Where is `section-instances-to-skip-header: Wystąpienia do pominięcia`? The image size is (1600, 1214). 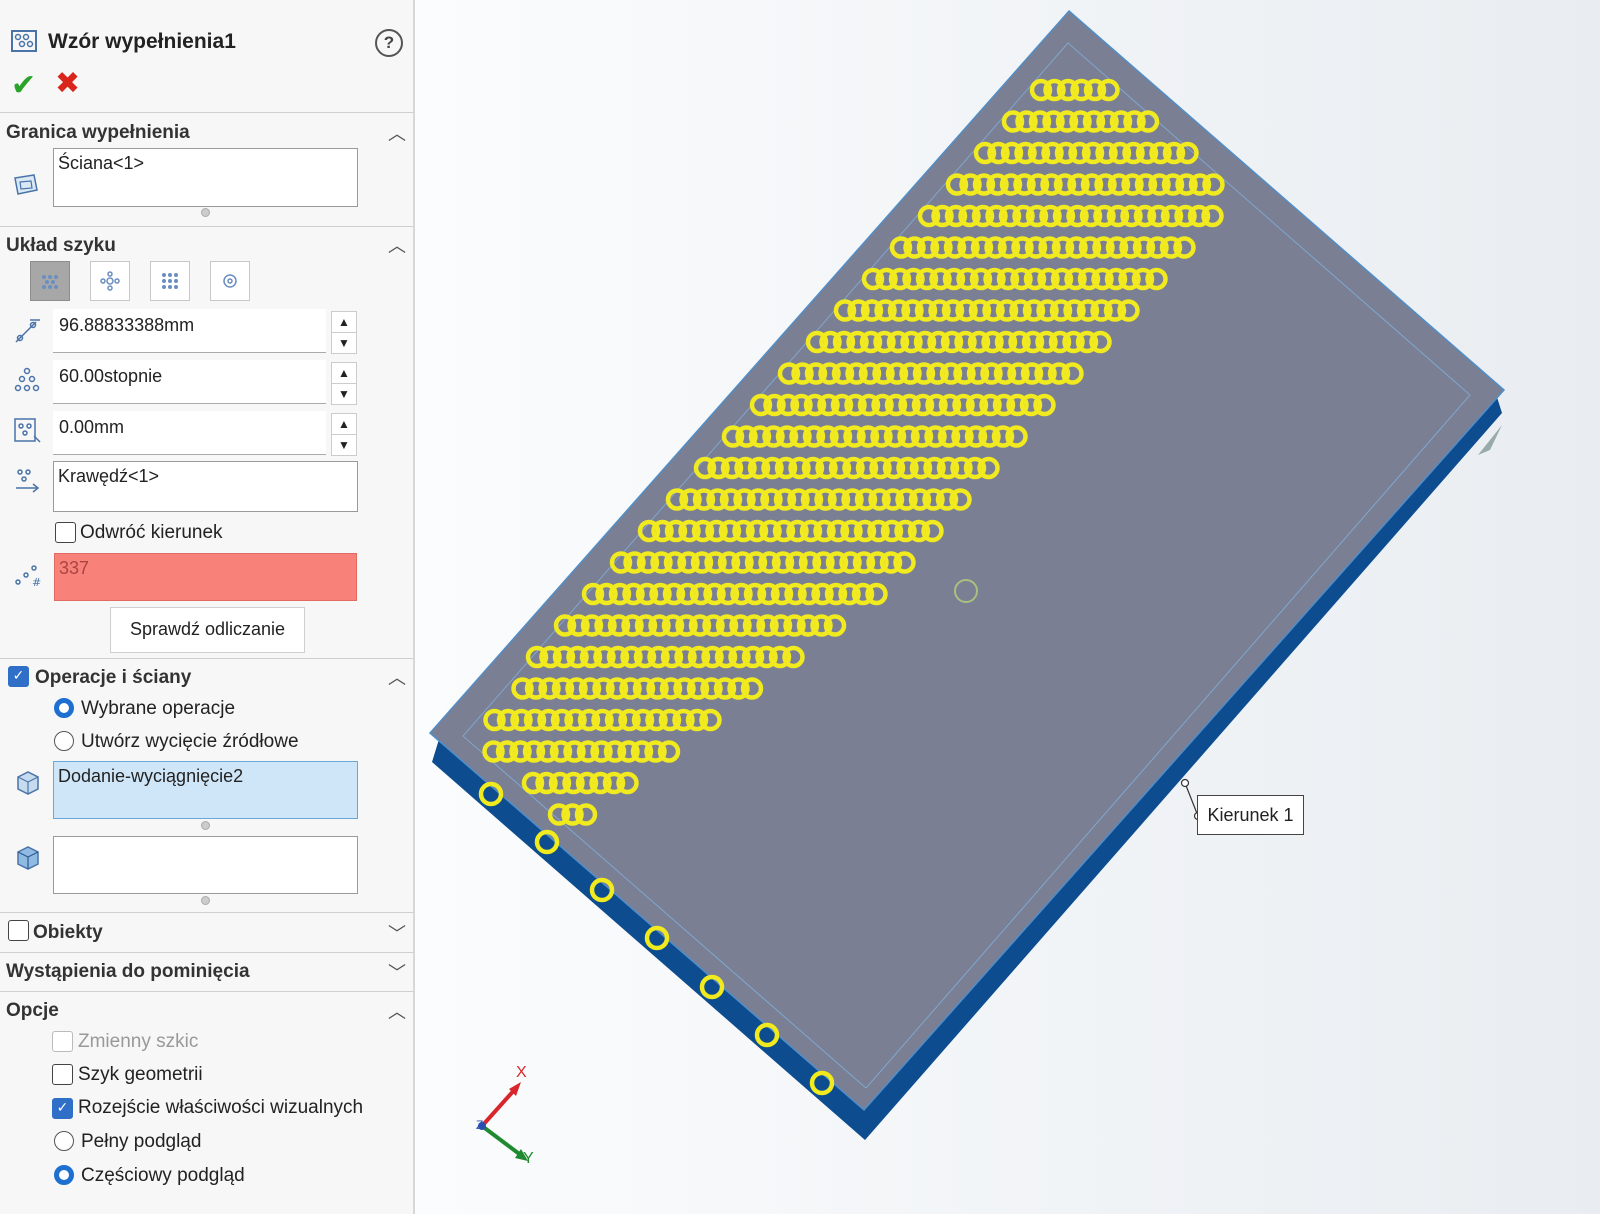 section-instances-to-skip-header: Wystąpienia do pominięcia is located at coordinates (128, 972).